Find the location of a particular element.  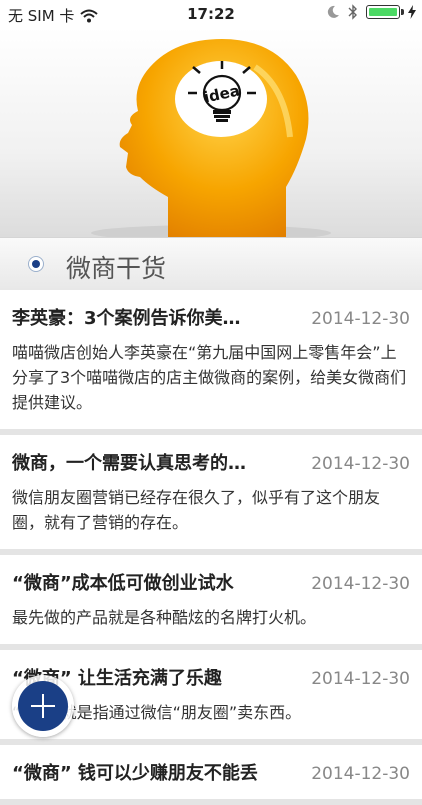

bluetooth-icon is located at coordinates (352, 12).